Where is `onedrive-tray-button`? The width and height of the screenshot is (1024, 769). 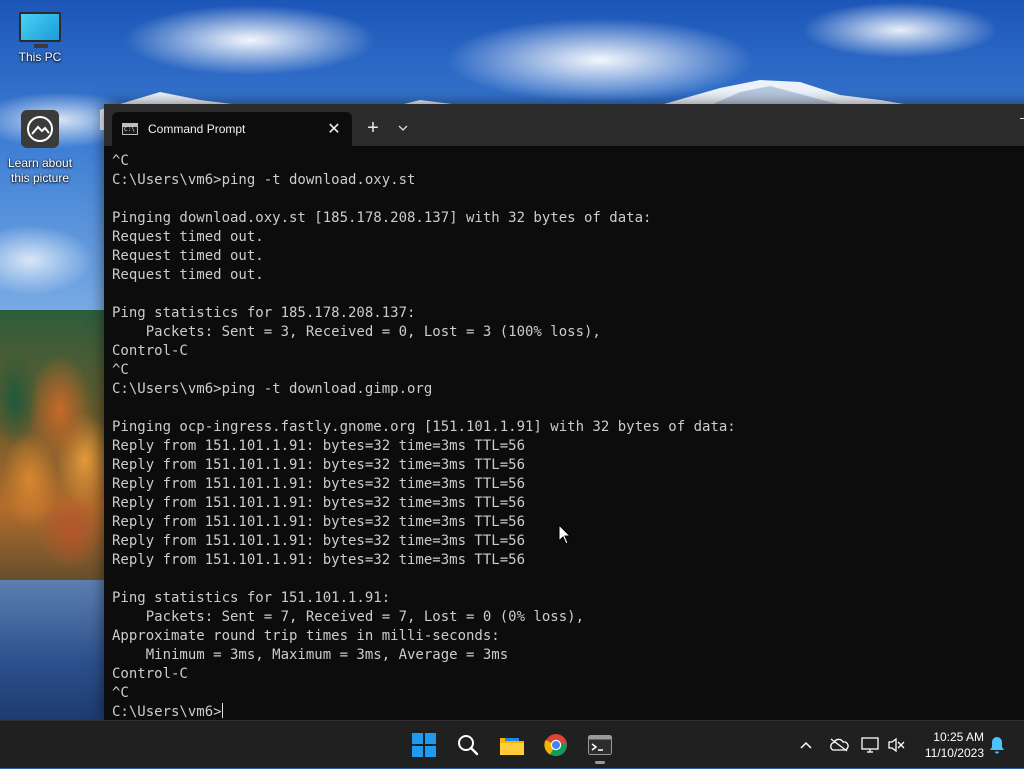 onedrive-tray-button is located at coordinates (839, 745).